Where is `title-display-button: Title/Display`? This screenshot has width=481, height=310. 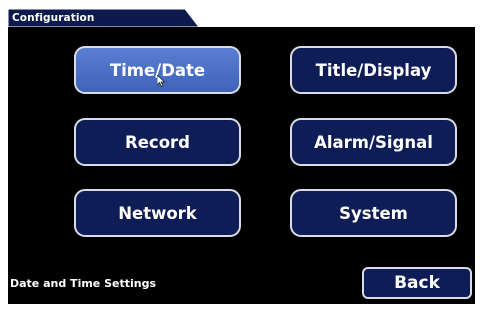 title-display-button: Title/Display is located at coordinates (373, 70).